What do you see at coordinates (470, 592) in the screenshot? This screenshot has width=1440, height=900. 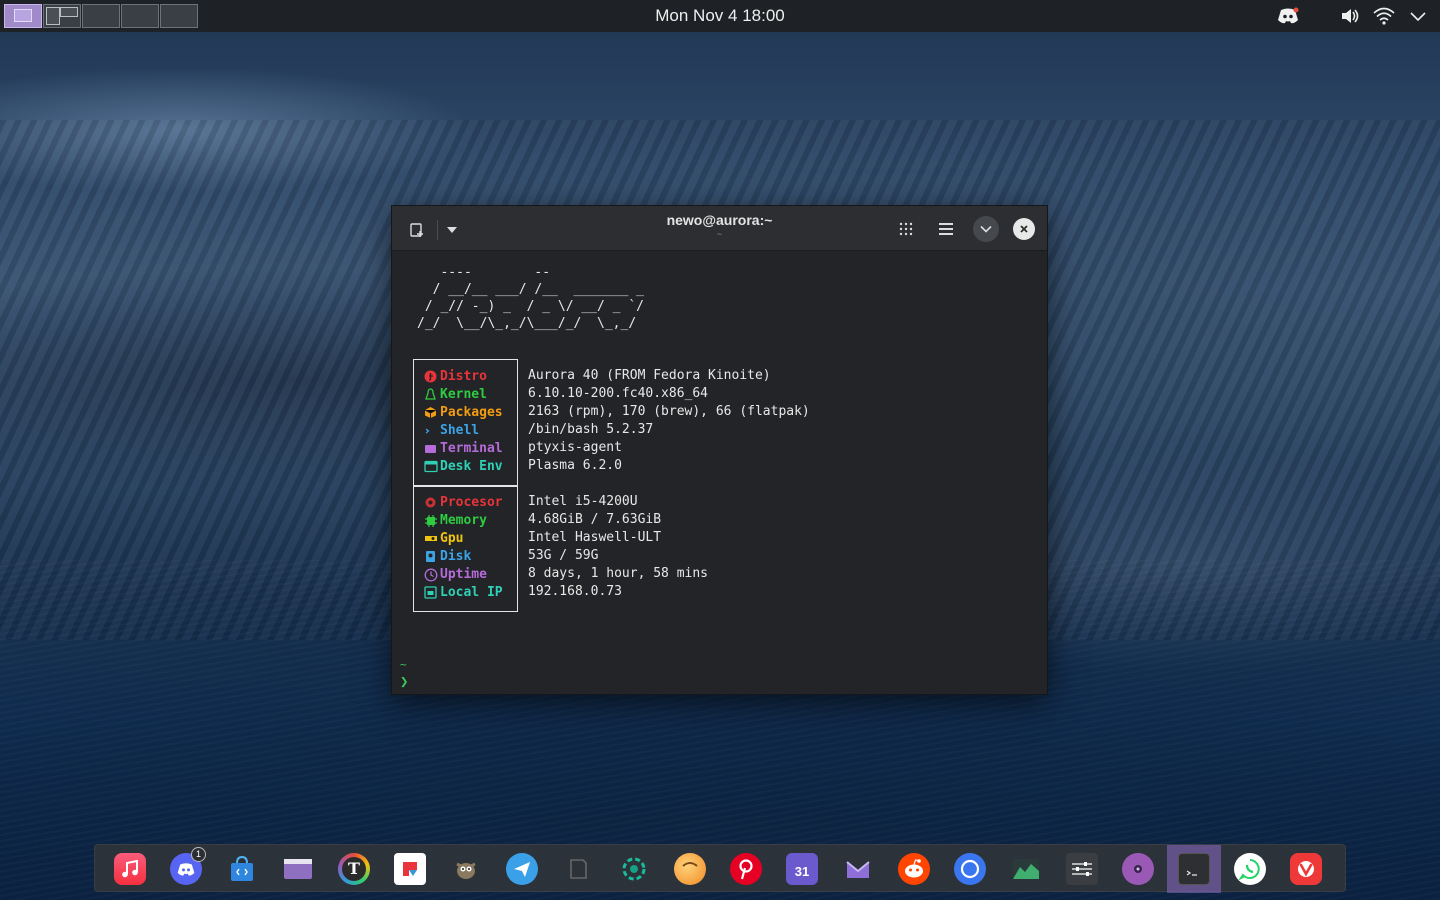 I see `label-local-ip: Local IP` at bounding box center [470, 592].